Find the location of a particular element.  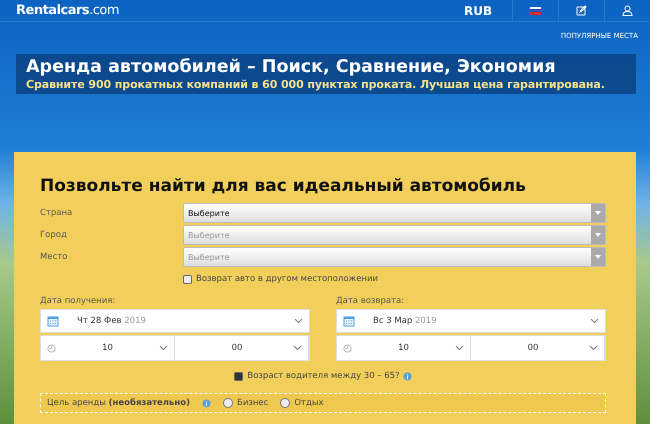

user-icon is located at coordinates (627, 10).